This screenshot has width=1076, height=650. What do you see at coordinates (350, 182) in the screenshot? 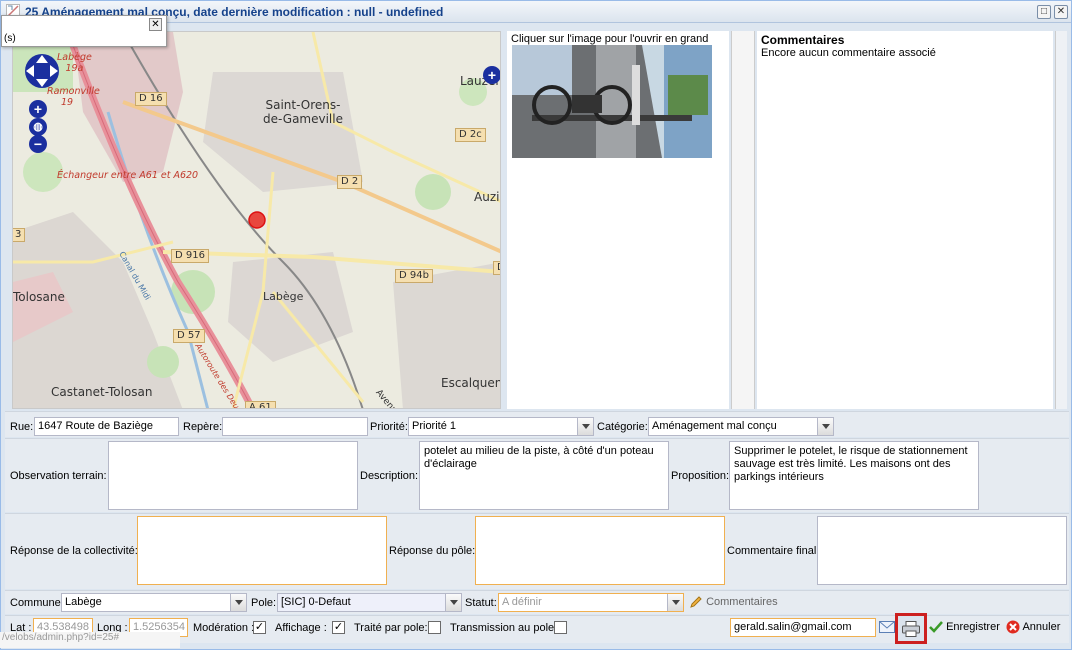
I see `map-road-label: D 2` at bounding box center [350, 182].